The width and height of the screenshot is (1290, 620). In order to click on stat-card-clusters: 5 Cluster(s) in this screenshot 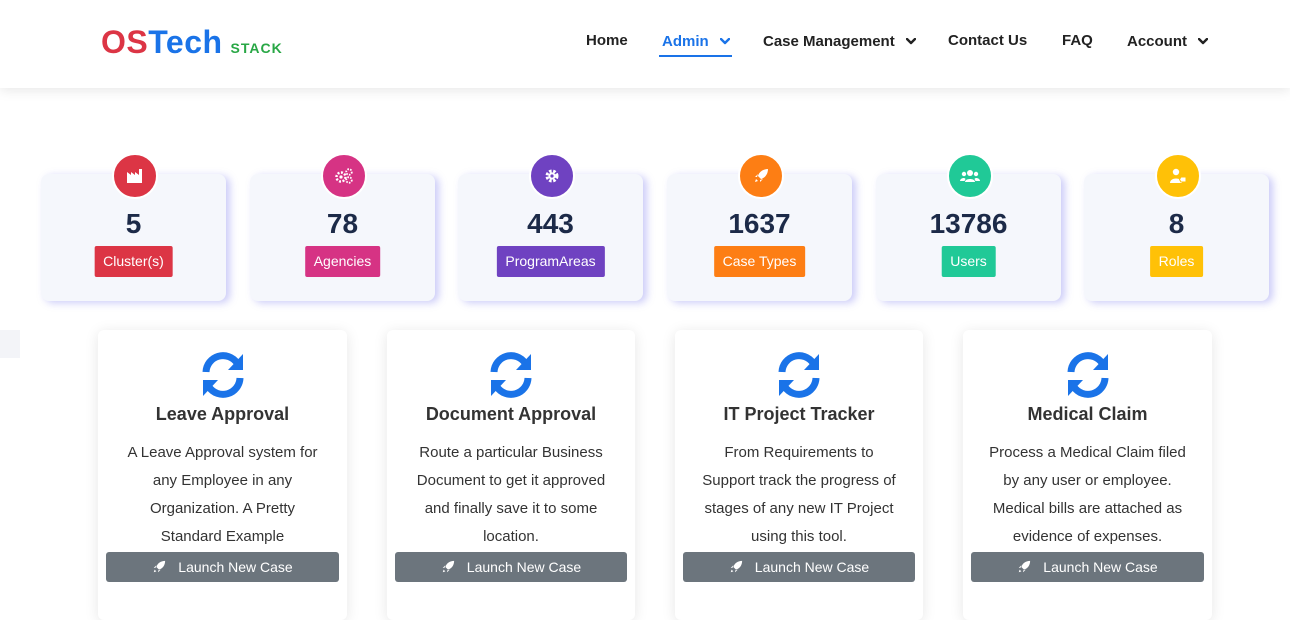, I will do `click(133, 227)`.